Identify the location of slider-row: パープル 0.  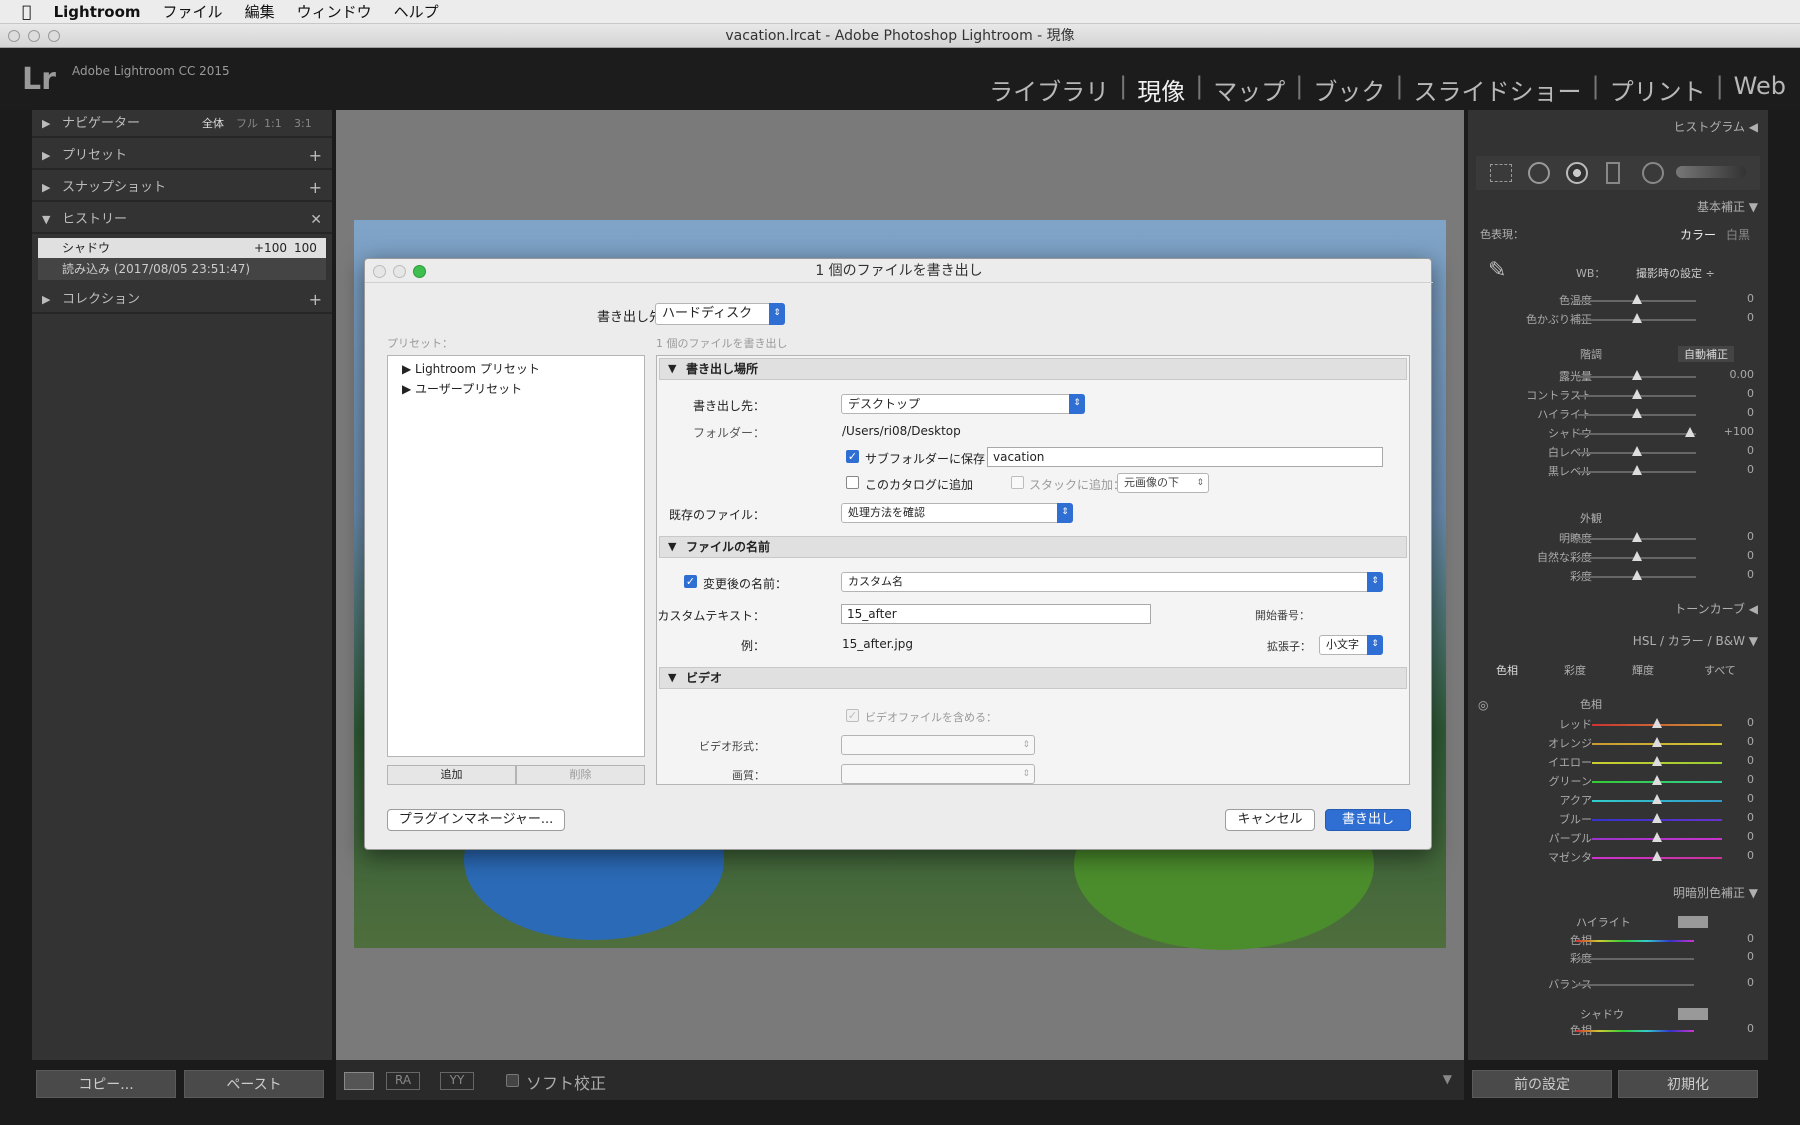
(1618, 839).